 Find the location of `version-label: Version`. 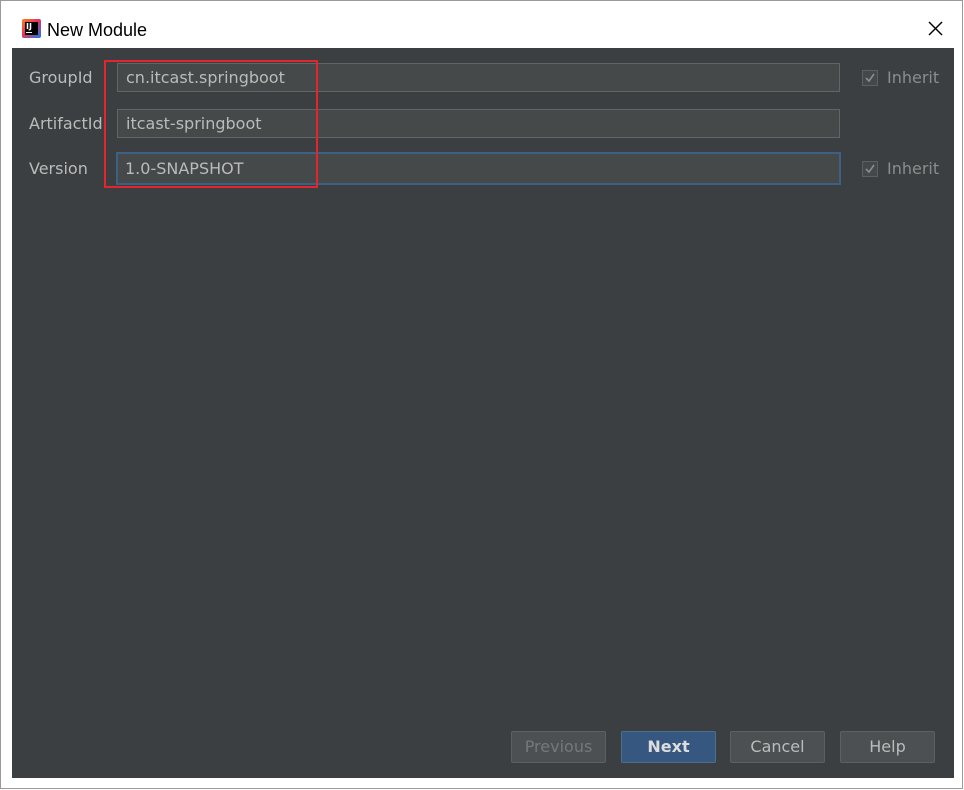

version-label: Version is located at coordinates (58, 168).